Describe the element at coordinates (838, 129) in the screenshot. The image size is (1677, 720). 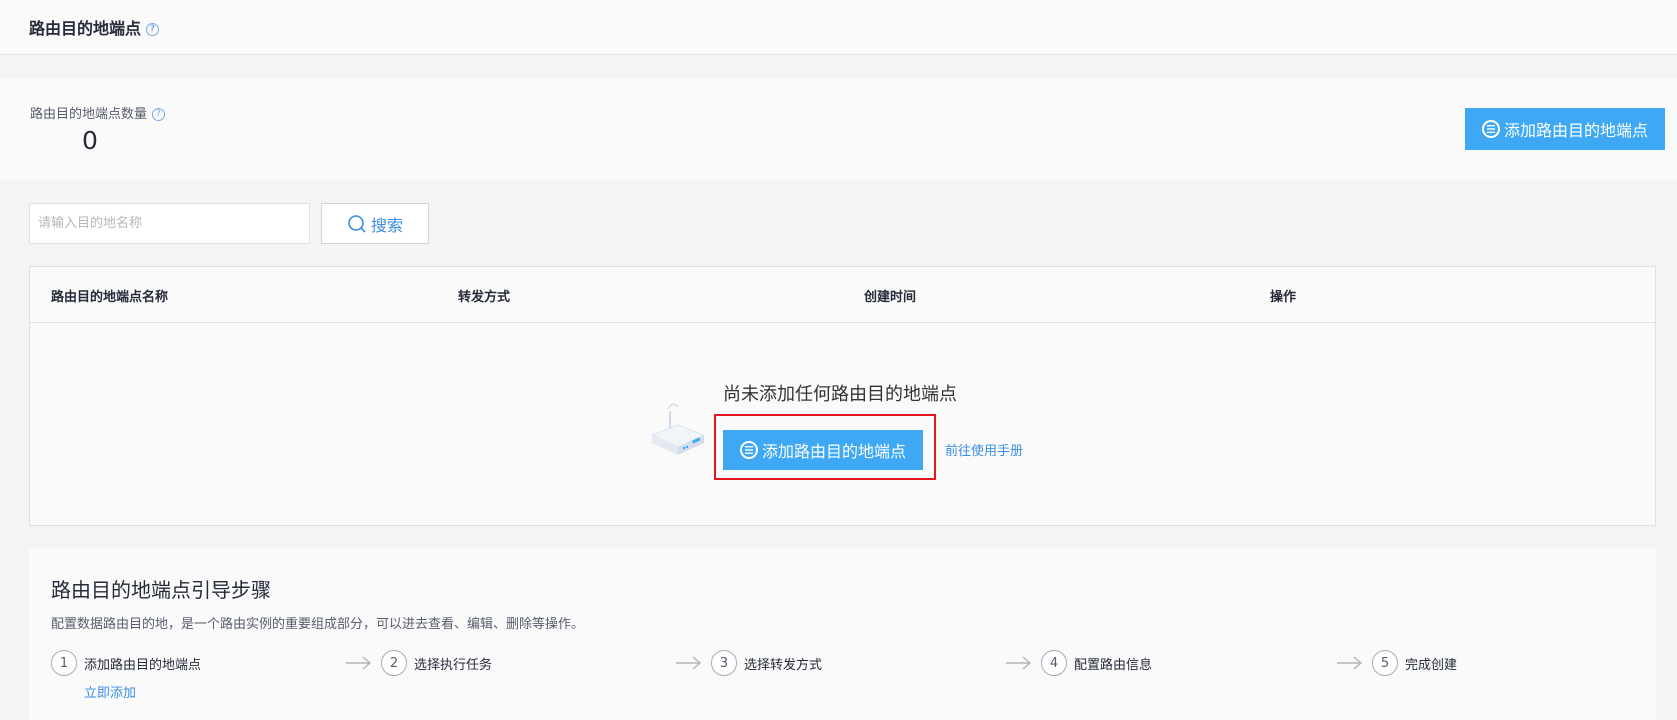
I see `summary-panel: 路由目的地端点数量? 0 添加路由目的地端点` at that location.